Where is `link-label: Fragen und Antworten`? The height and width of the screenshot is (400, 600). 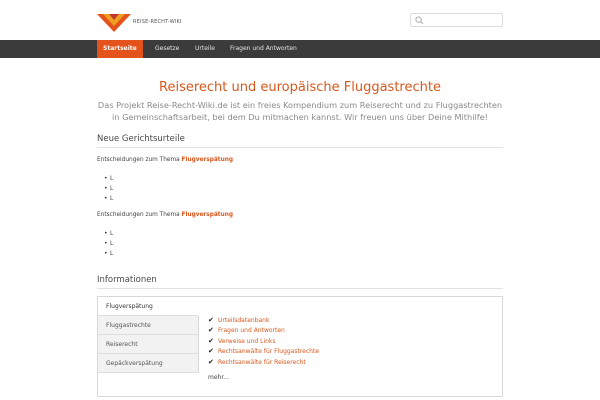
link-label: Fragen und Antworten is located at coordinates (251, 331).